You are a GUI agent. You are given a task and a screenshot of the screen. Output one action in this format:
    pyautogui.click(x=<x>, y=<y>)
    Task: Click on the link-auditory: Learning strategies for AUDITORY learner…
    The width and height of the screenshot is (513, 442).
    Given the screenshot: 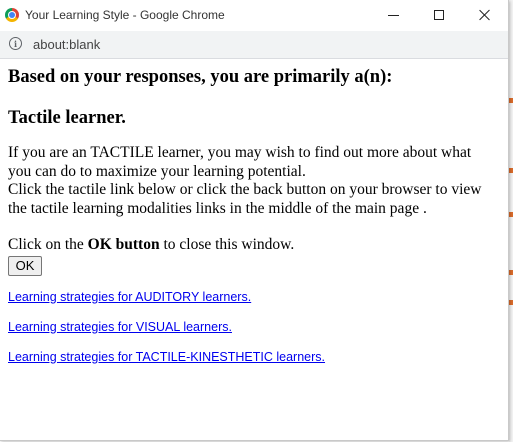 What is the action you would take?
    pyautogui.click(x=254, y=297)
    